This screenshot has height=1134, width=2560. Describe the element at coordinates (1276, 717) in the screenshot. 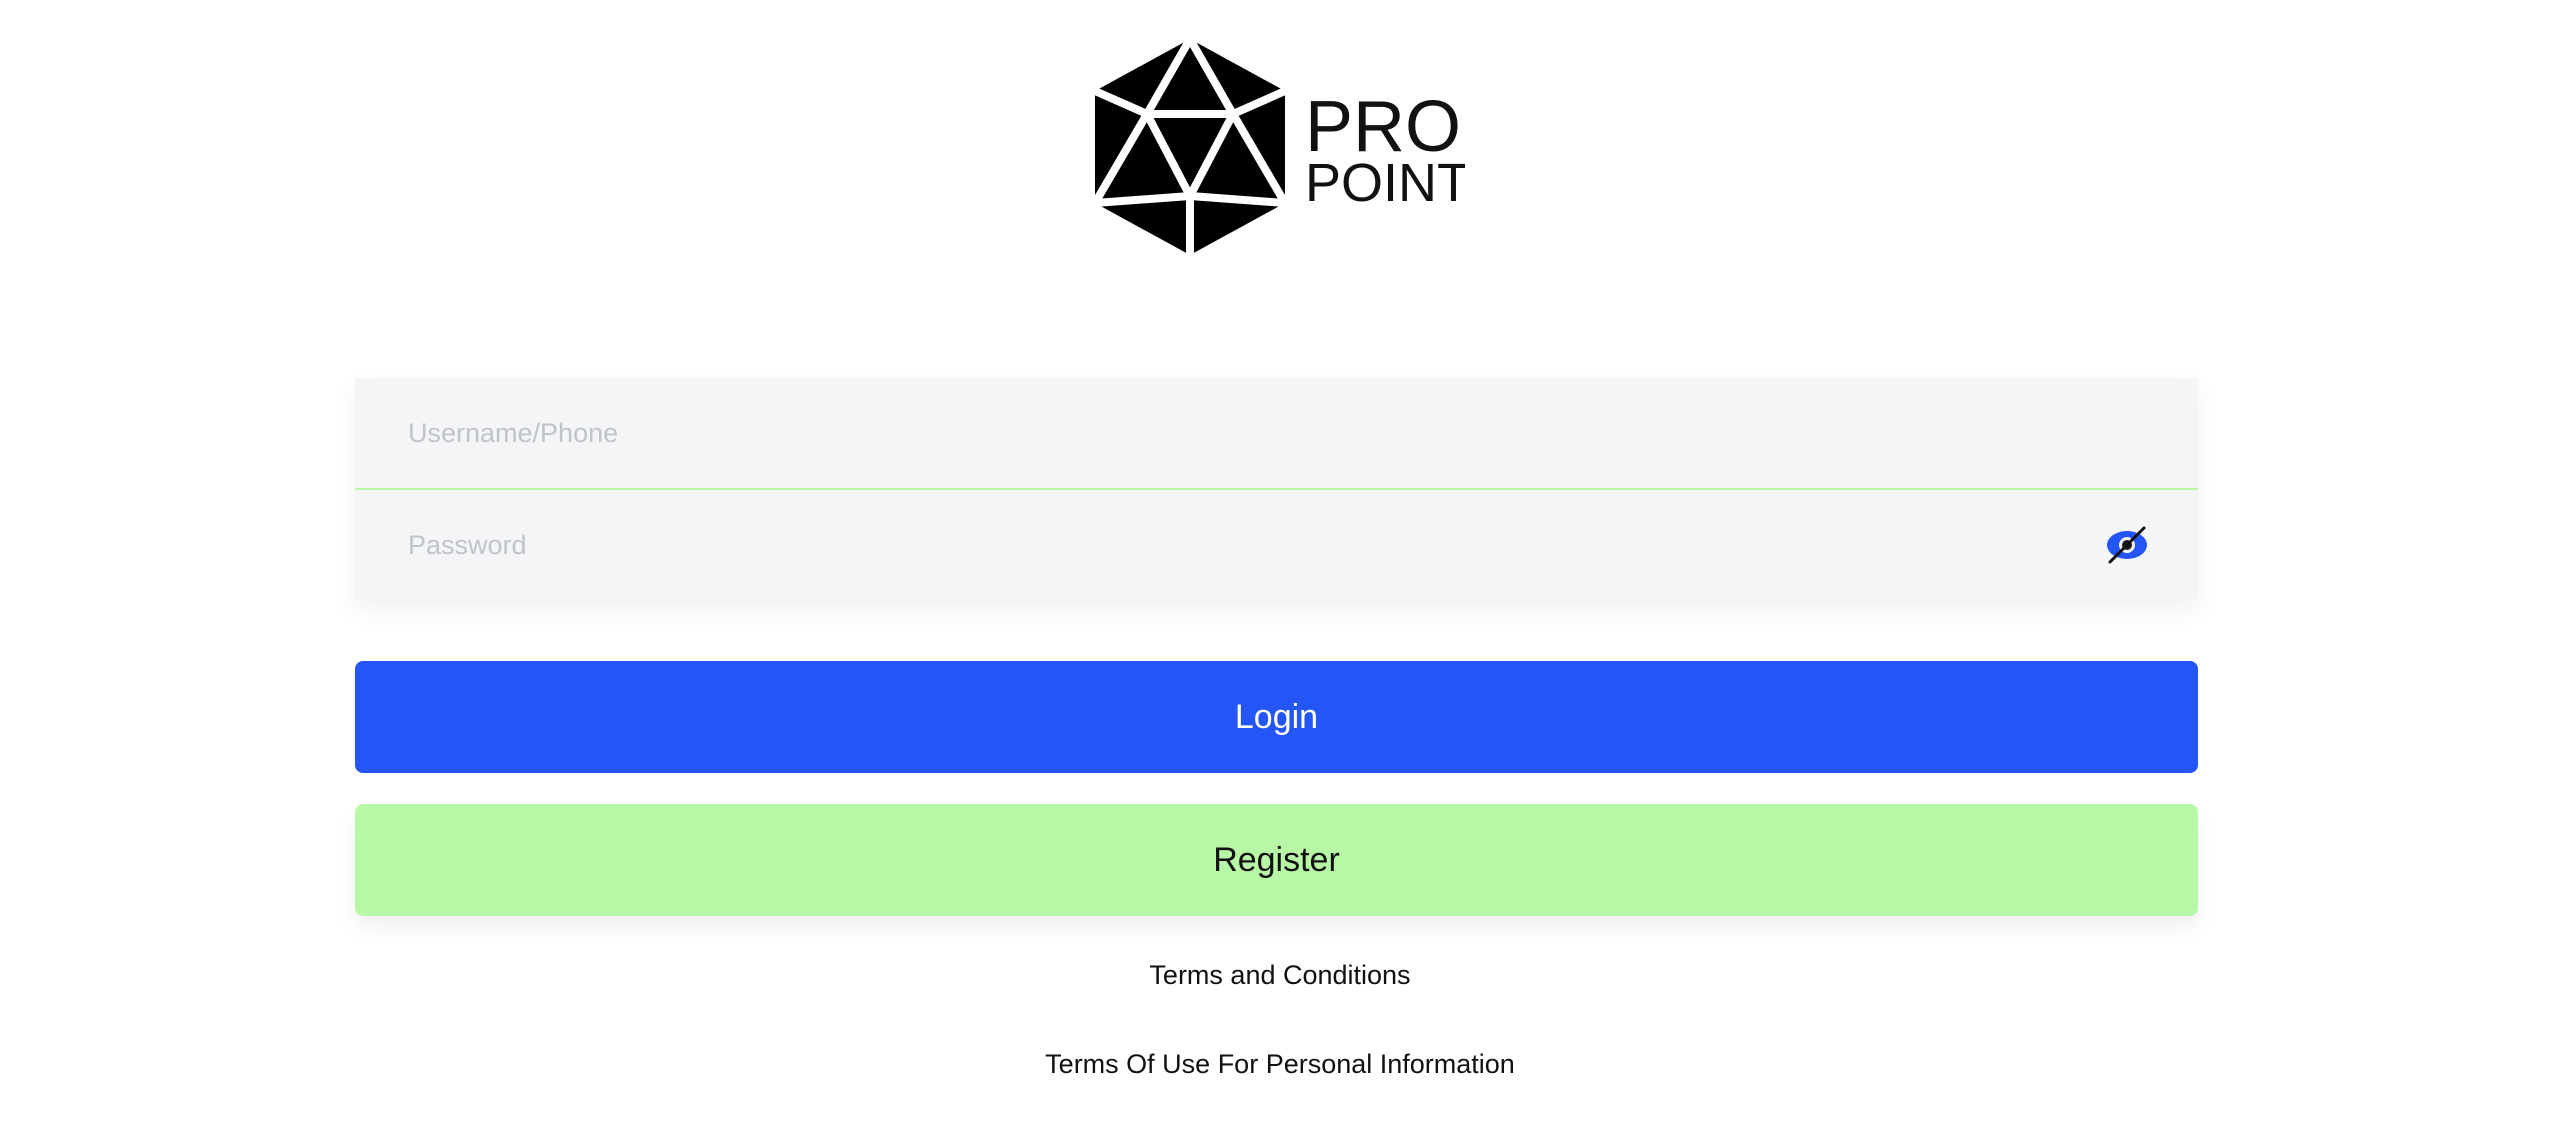

I see `login-button: Login` at that location.